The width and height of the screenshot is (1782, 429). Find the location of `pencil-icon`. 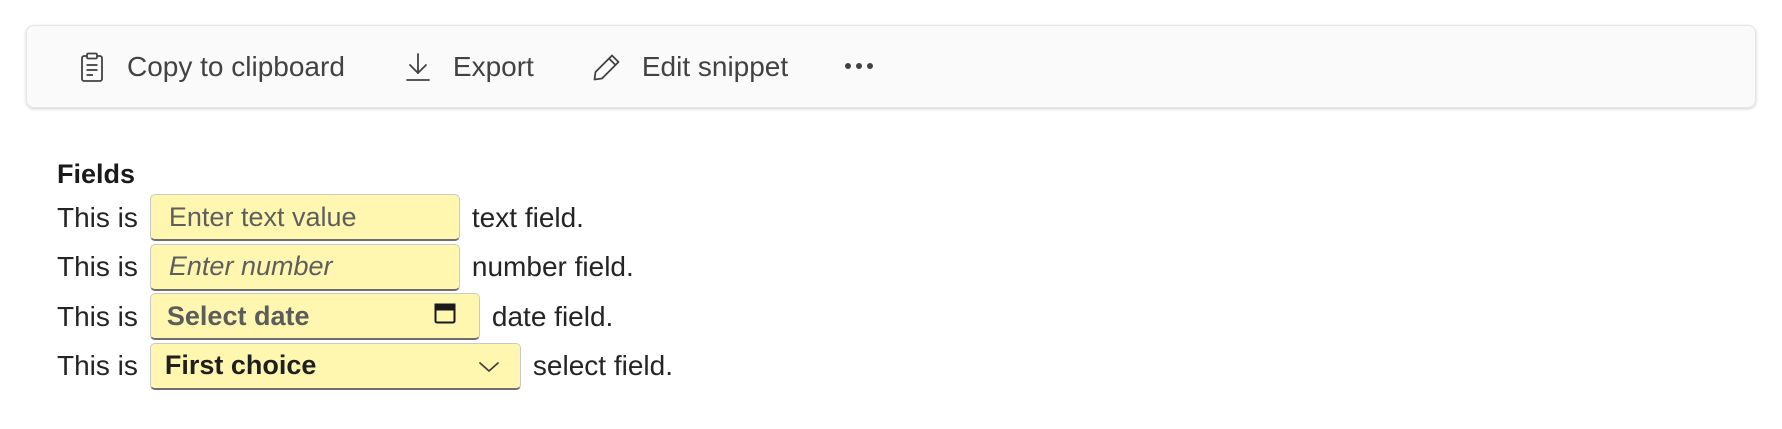

pencil-icon is located at coordinates (607, 67).